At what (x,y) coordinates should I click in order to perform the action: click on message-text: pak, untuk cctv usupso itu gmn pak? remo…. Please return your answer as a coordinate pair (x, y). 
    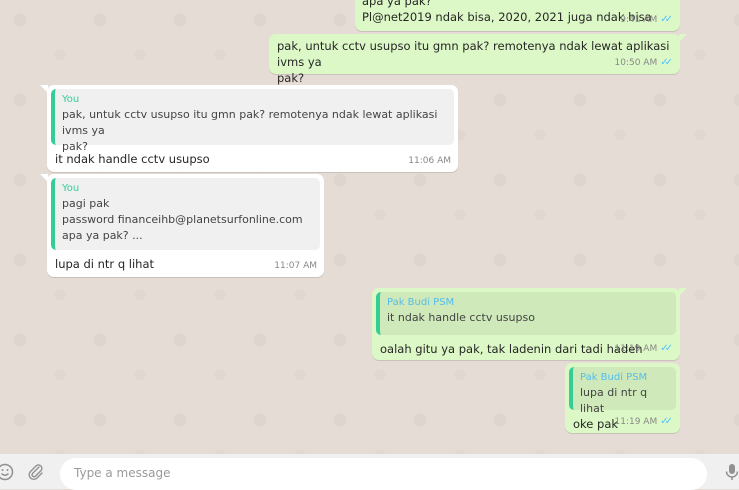
    Looking at the image, I should click on (473, 62).